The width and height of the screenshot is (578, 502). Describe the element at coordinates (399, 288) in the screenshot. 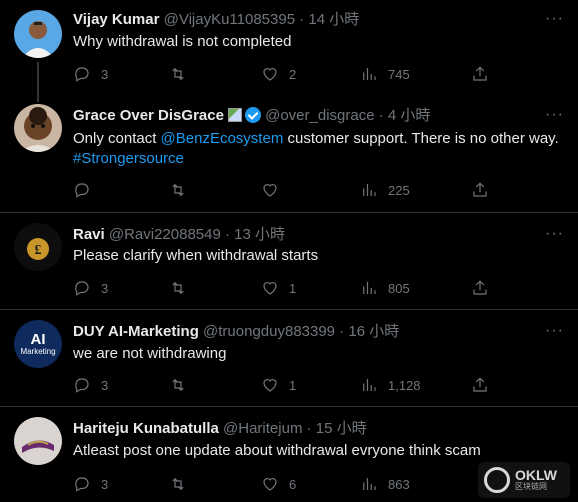

I see `view-count: 805` at that location.